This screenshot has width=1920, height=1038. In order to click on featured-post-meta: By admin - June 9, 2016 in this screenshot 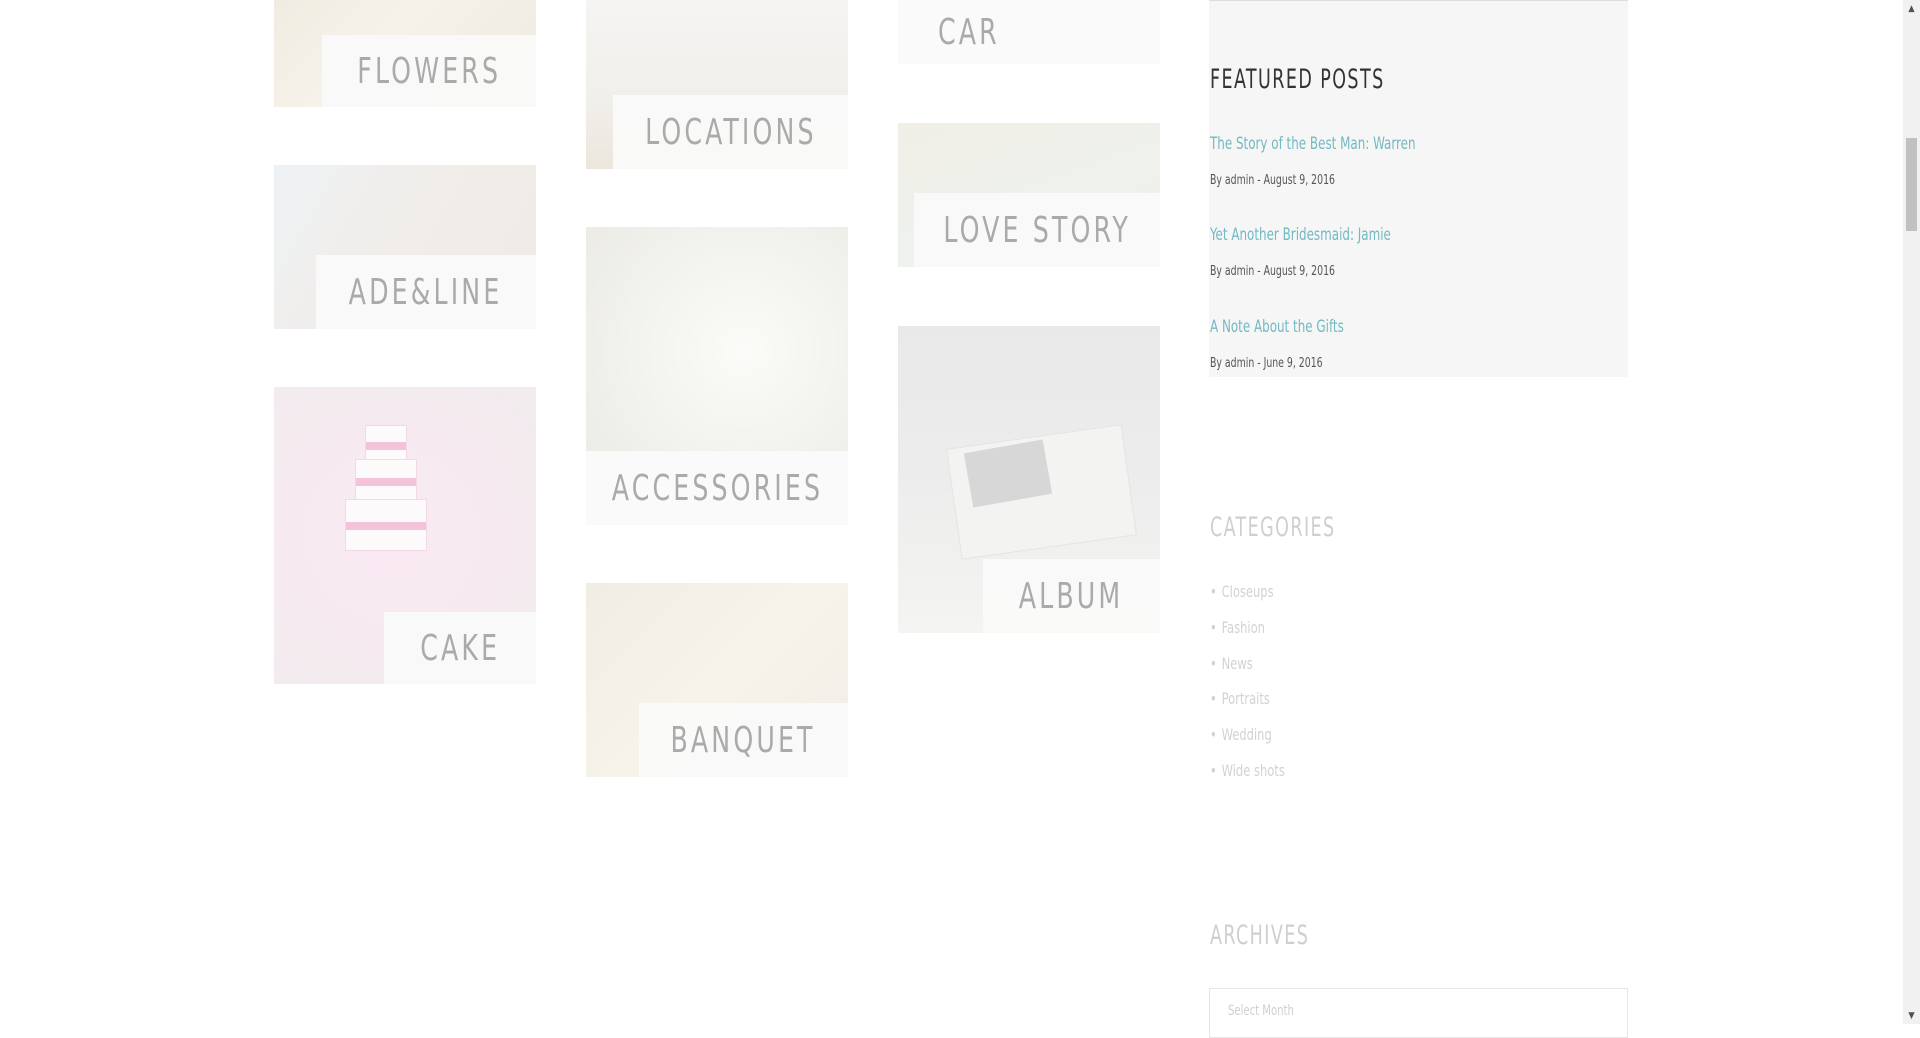, I will do `click(1266, 363)`.